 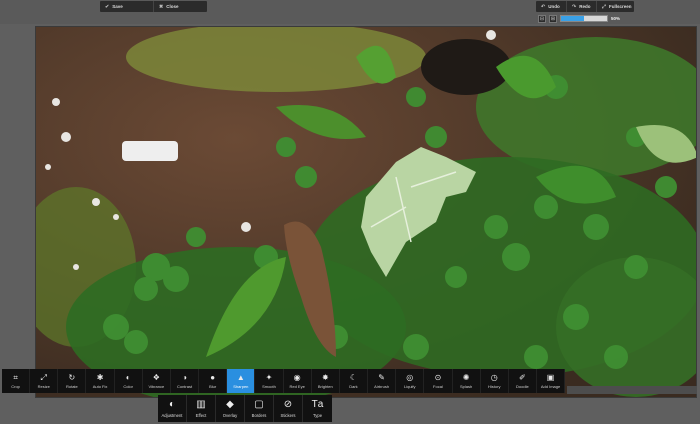 I want to click on tool-label: Auto Fix, so click(x=100, y=386).